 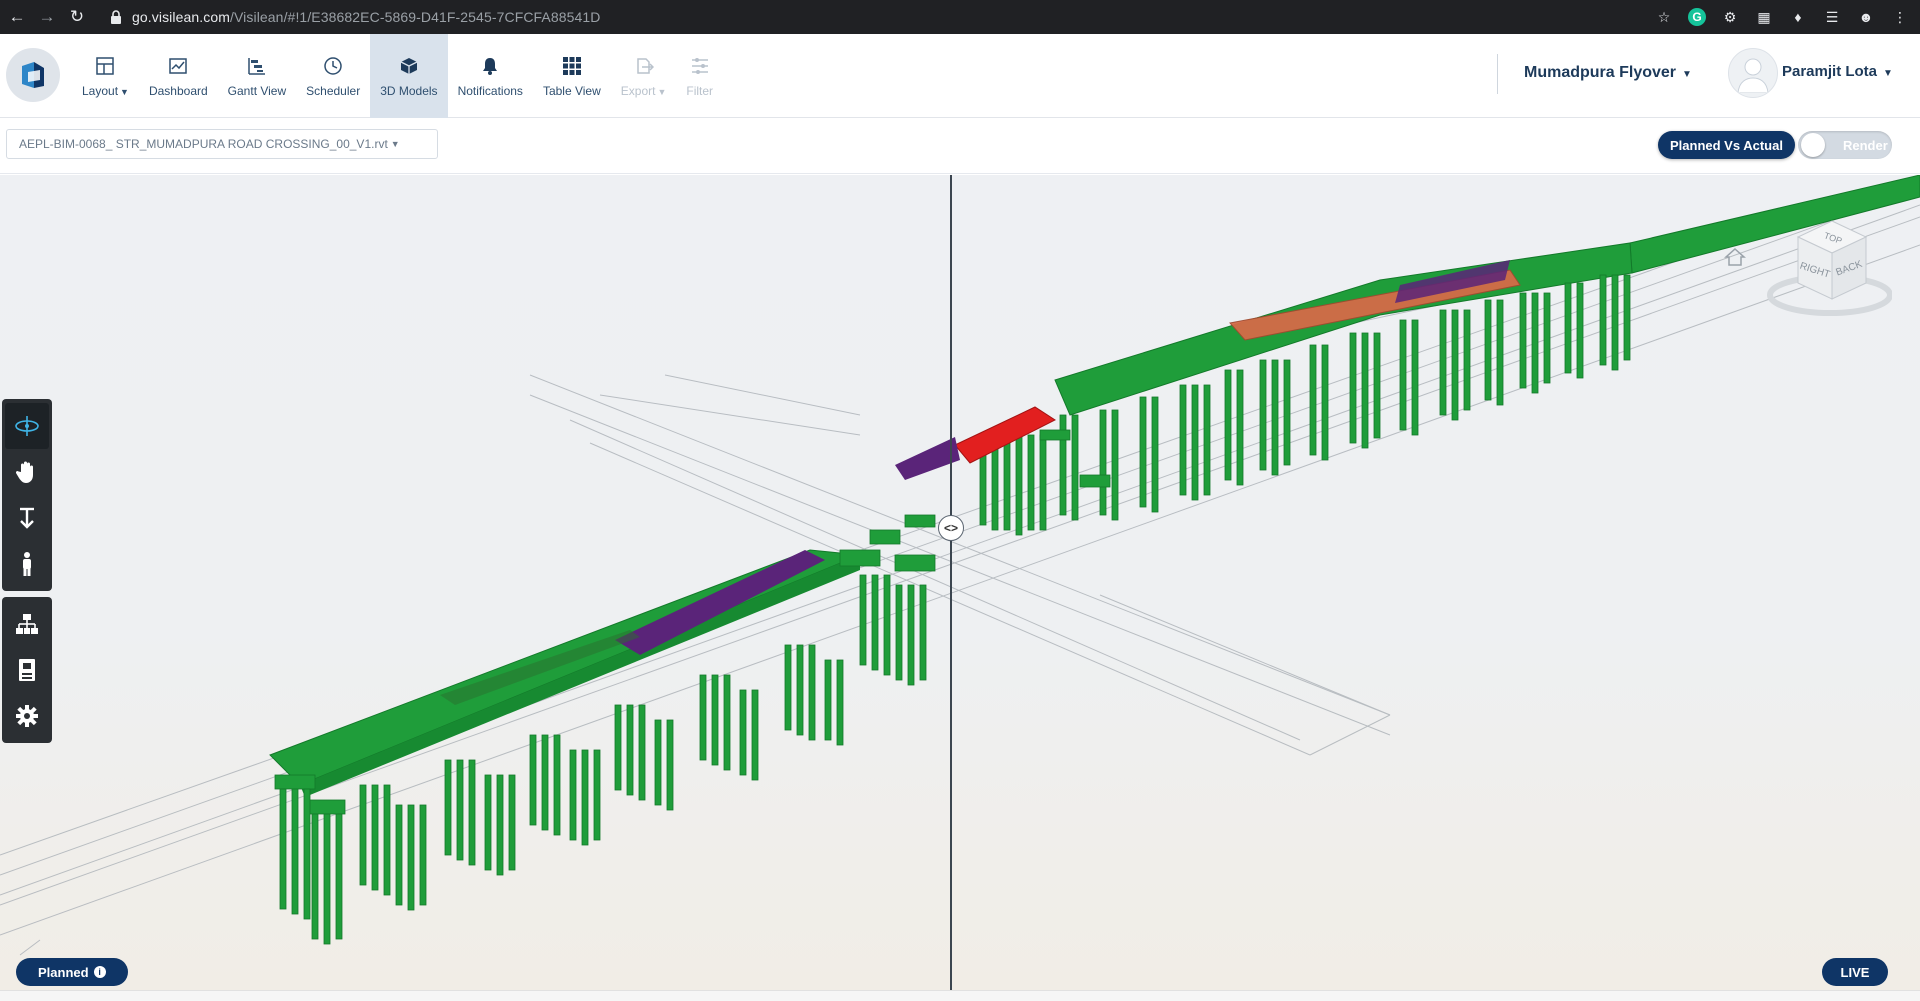 I want to click on properties-tool, so click(x=27, y=670).